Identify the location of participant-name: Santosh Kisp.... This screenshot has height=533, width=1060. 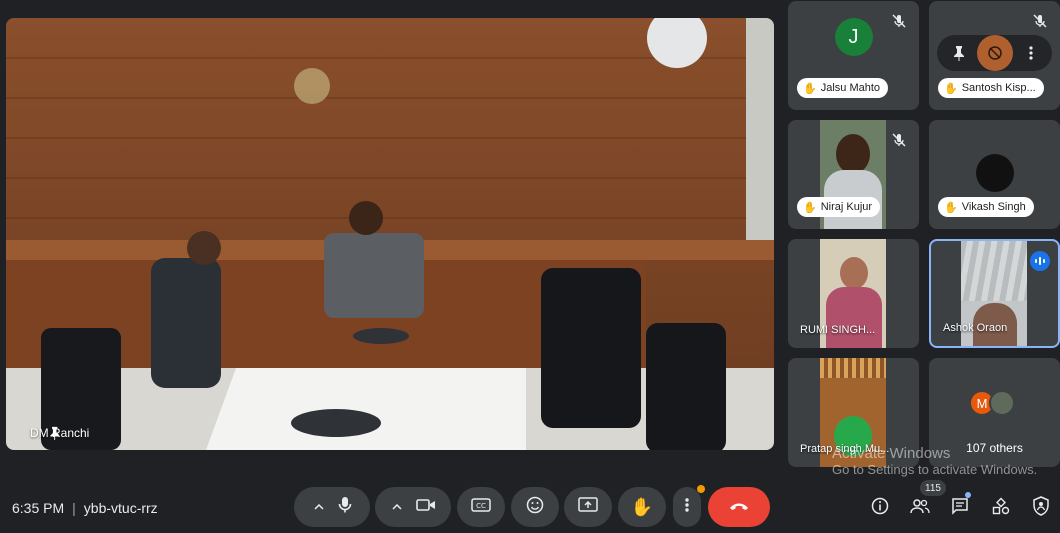
(998, 88).